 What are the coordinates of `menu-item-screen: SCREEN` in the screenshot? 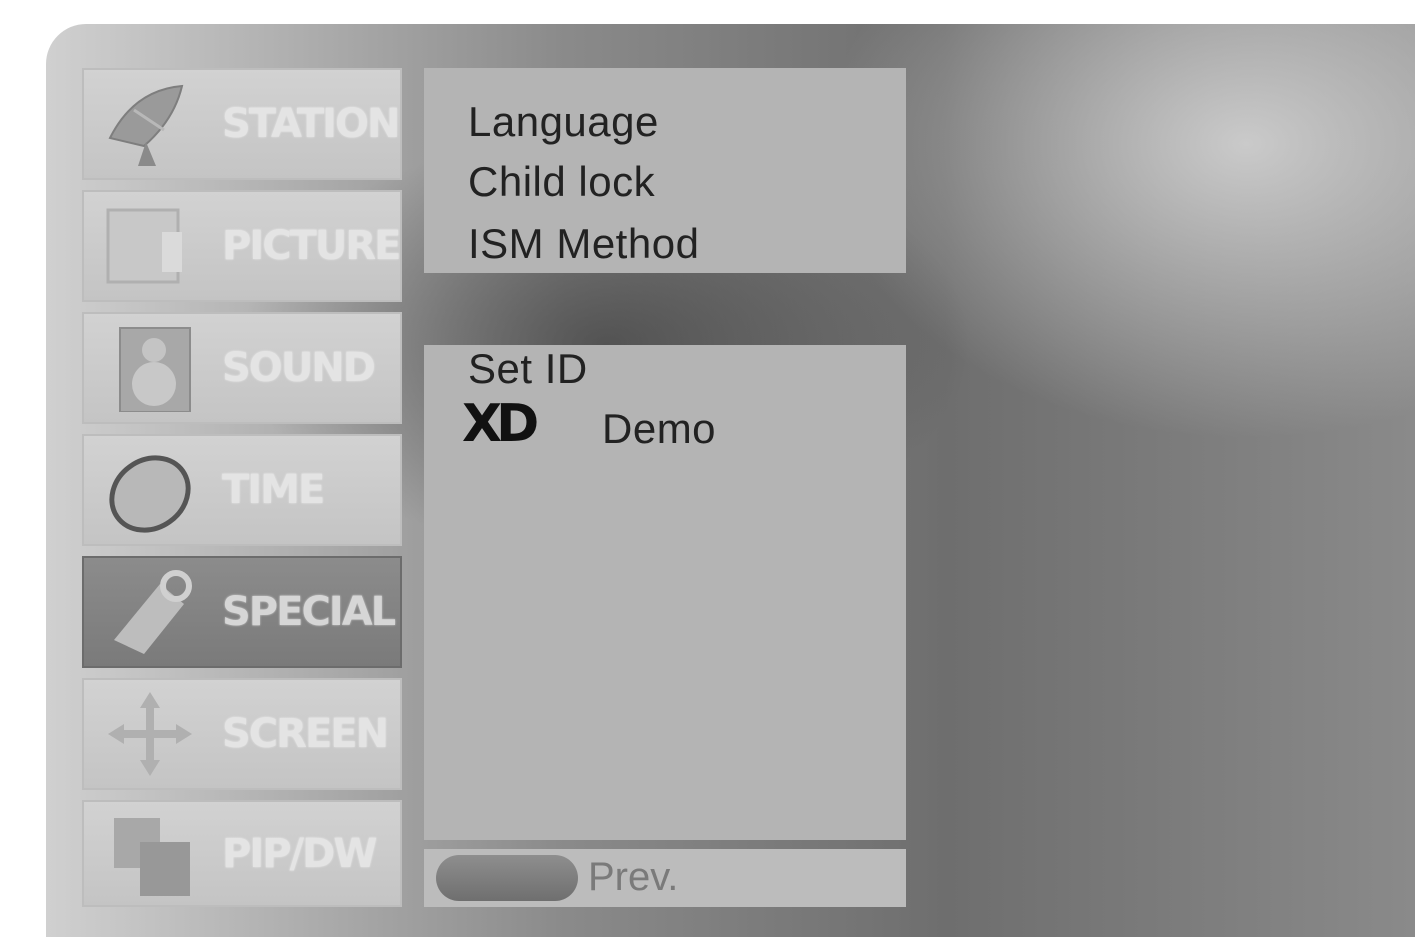 It's located at (242, 734).